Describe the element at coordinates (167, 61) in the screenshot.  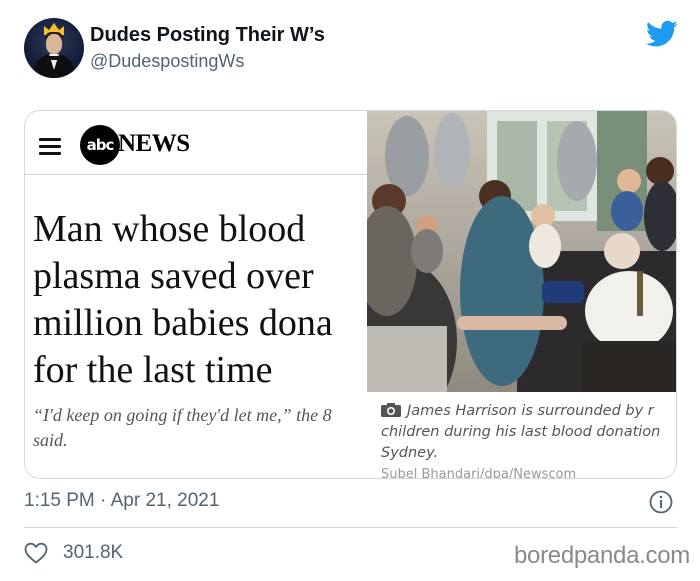
I see `user-handle: @DudespostingWs` at that location.